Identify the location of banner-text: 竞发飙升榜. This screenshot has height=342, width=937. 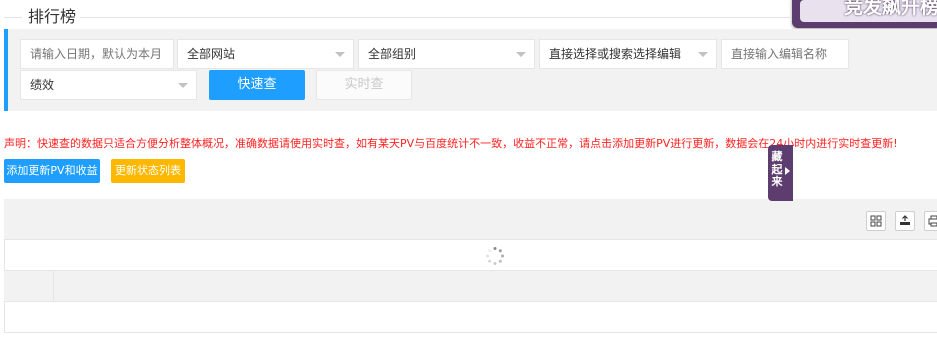
(890, 9).